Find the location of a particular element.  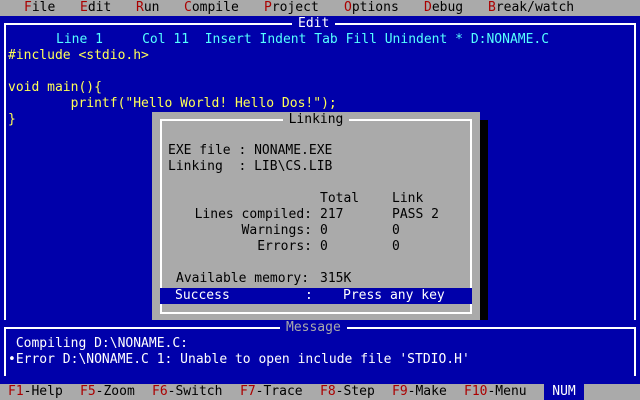

menu-file: File is located at coordinates (39, 8).